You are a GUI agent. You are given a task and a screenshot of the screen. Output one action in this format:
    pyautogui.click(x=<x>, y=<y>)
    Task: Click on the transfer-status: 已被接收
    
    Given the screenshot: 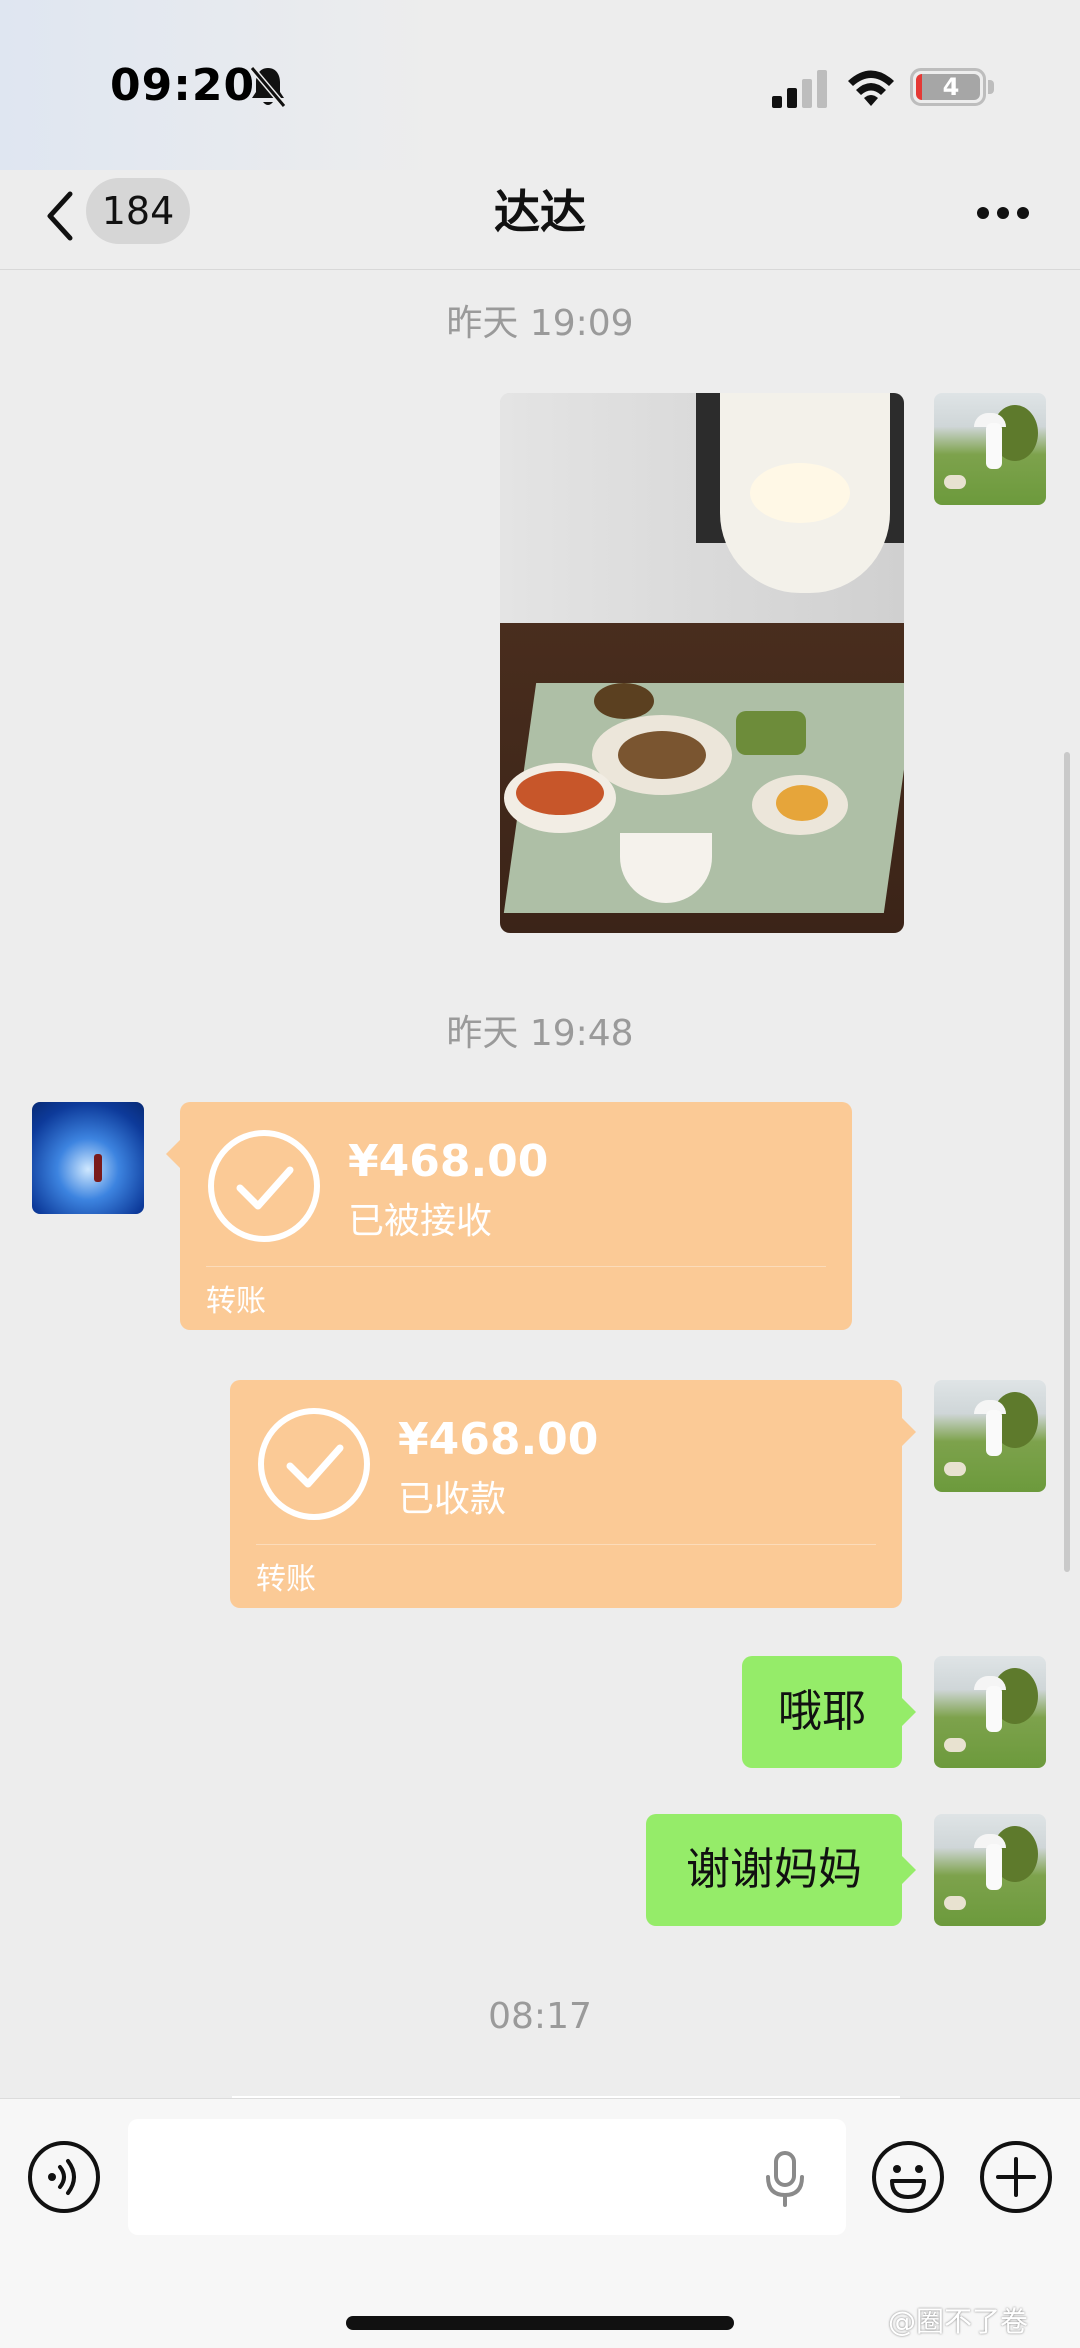 What is the action you would take?
    pyautogui.click(x=420, y=1221)
    